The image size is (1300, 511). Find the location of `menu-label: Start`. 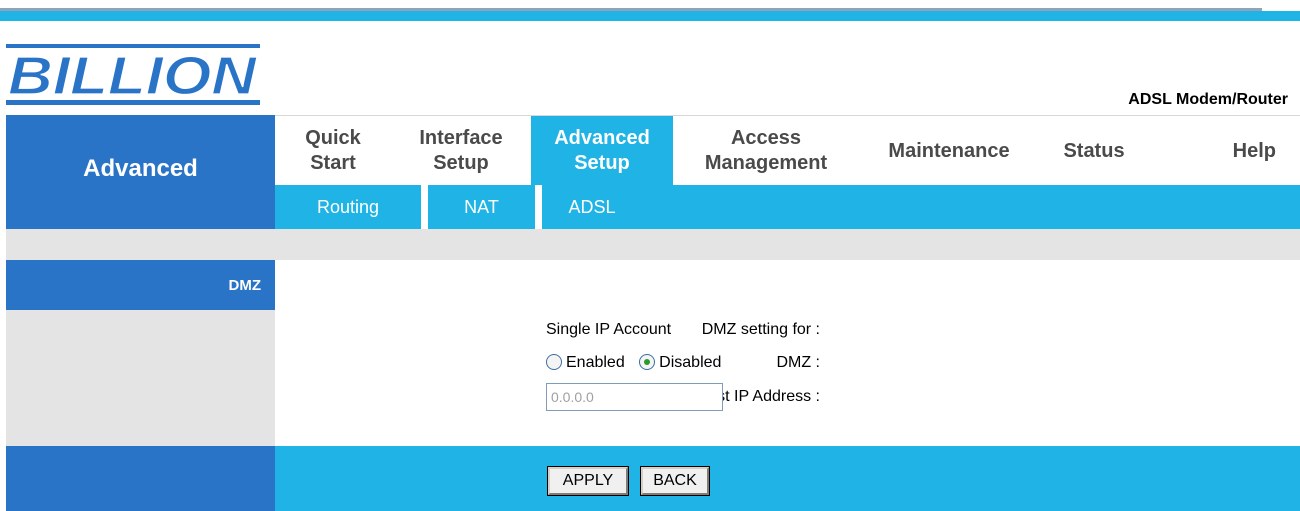

menu-label: Start is located at coordinates (333, 163).